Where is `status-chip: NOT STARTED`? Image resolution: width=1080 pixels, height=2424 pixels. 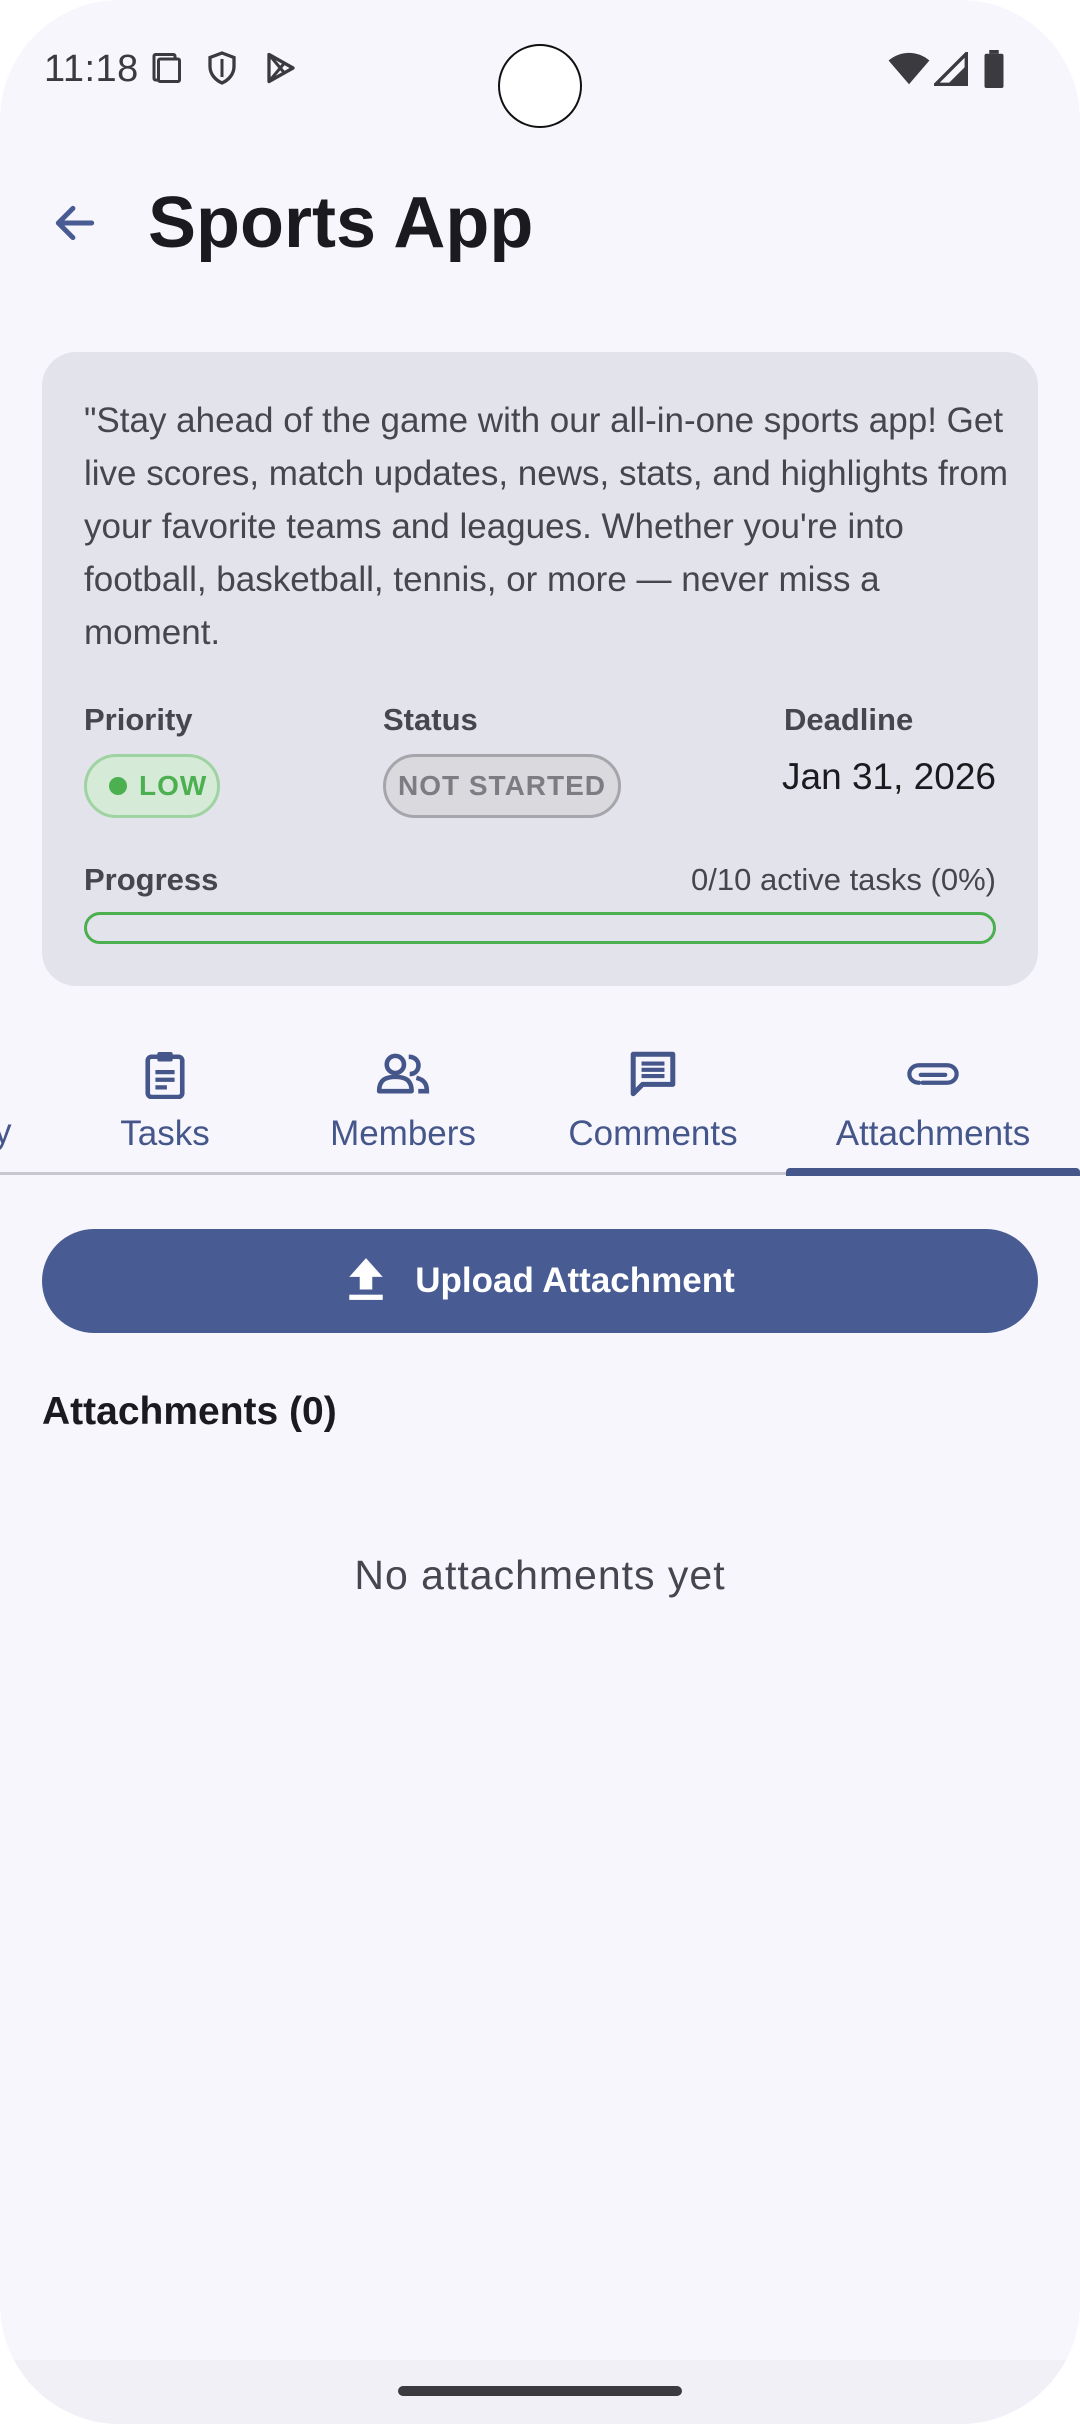 status-chip: NOT STARTED is located at coordinates (502, 786).